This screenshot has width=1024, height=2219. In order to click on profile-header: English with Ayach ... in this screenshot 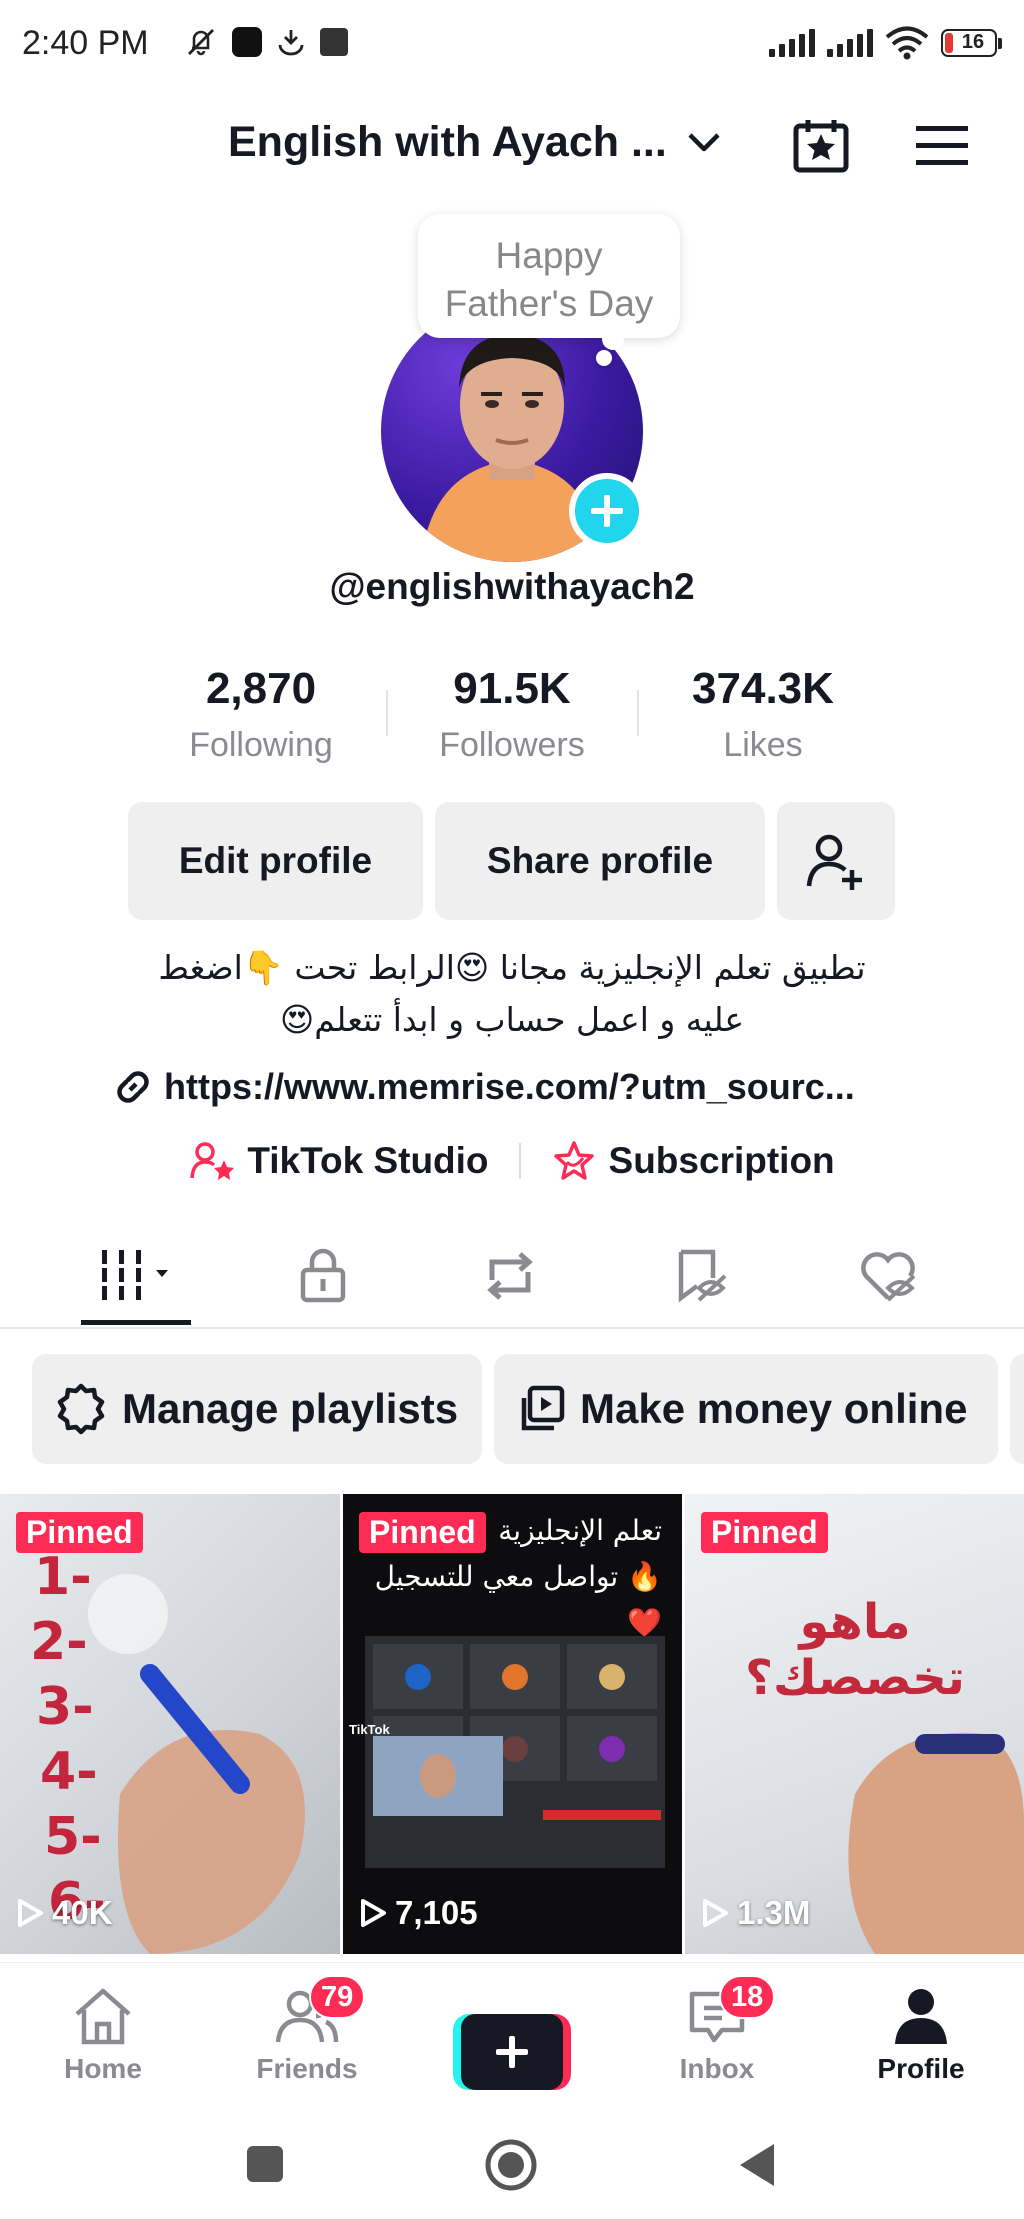, I will do `click(512, 146)`.